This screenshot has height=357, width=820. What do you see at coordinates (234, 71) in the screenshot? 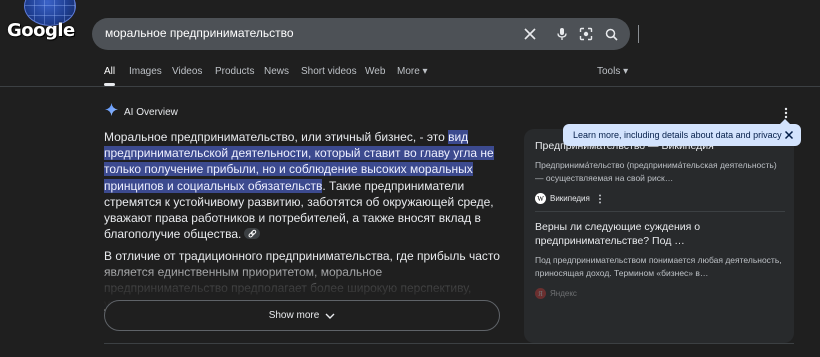
I see `tab-products: Products` at bounding box center [234, 71].